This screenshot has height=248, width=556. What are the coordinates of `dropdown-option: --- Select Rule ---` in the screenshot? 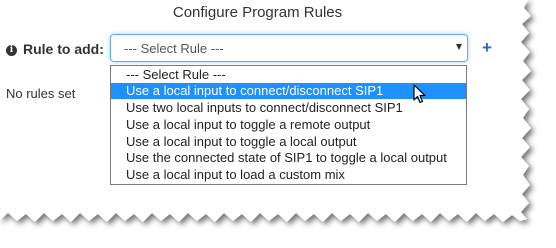 It's located at (288, 75).